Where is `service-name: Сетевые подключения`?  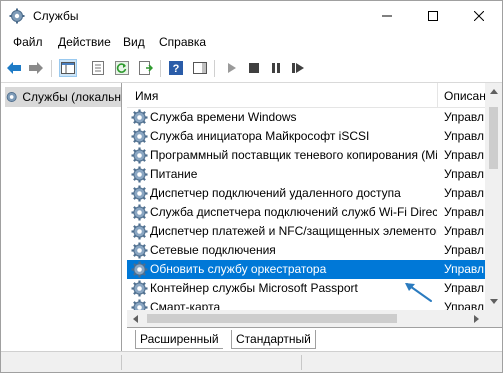 service-name: Сетевые подключения is located at coordinates (213, 250).